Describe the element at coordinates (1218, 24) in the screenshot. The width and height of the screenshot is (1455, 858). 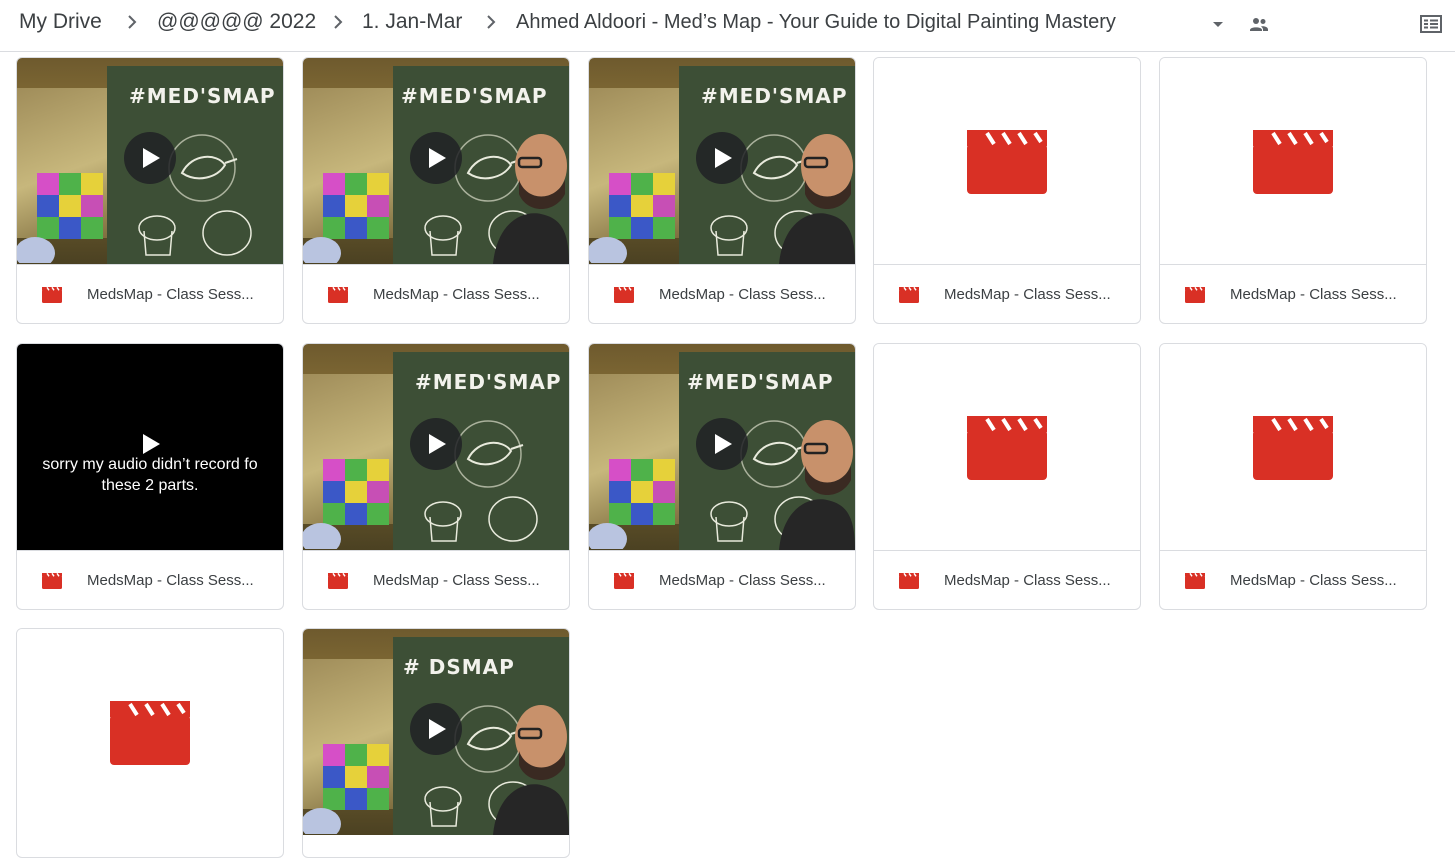
I see `caret-down-icon` at that location.